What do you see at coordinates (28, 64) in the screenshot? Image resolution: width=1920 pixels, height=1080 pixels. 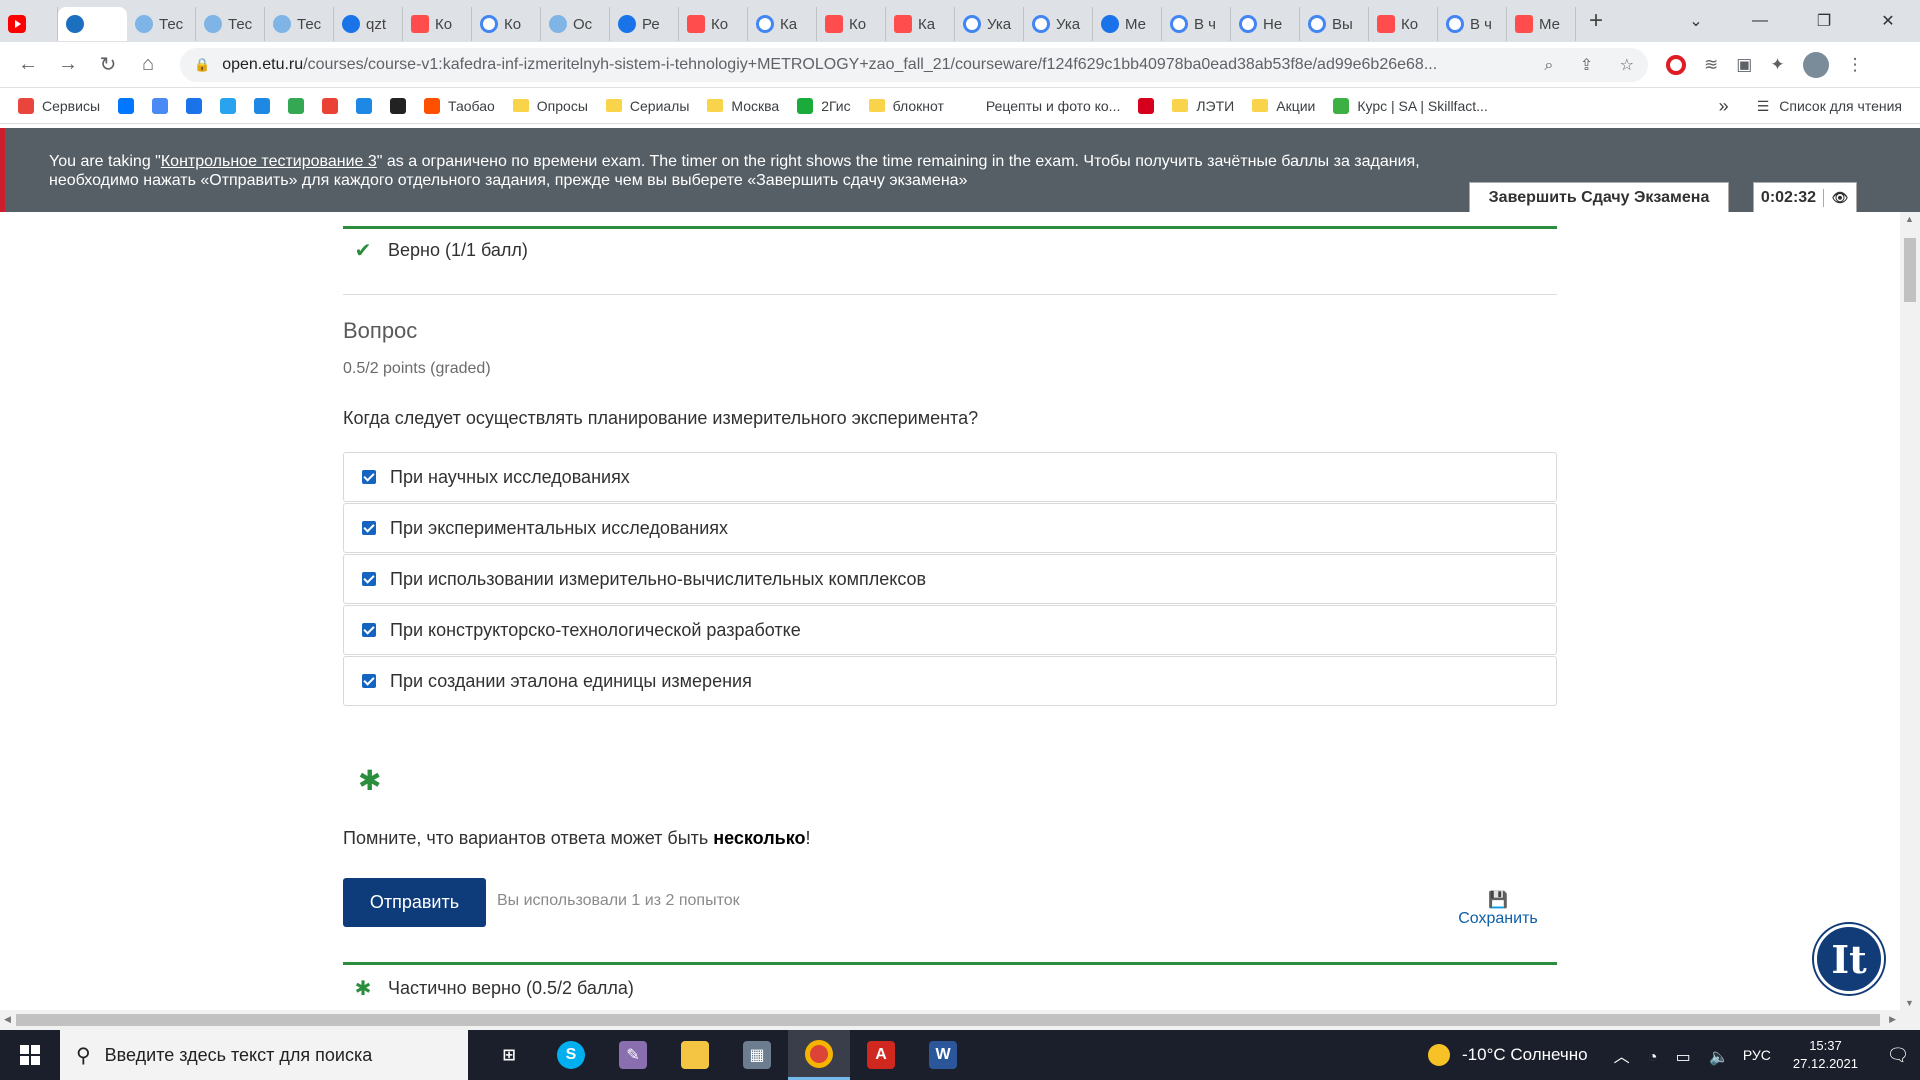 I see `back-button: ←` at bounding box center [28, 64].